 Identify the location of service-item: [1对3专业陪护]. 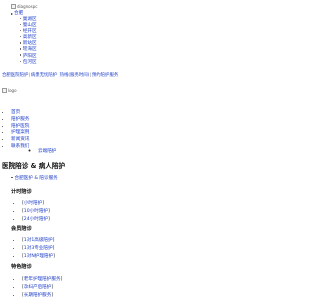
(38, 248).